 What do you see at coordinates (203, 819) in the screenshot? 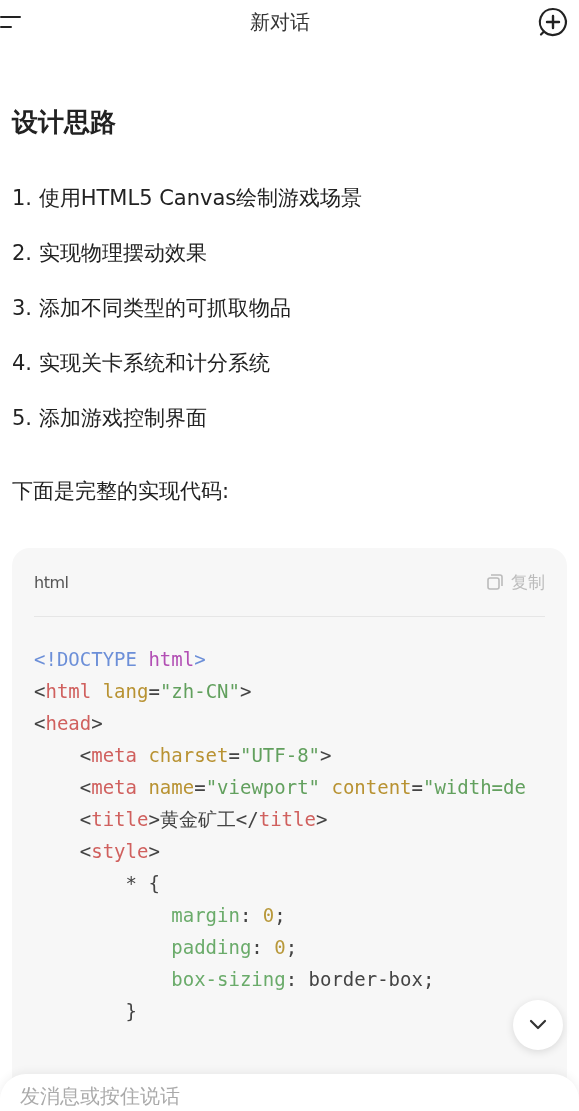
I see `code-line: <title>黄金矿工</title>` at bounding box center [203, 819].